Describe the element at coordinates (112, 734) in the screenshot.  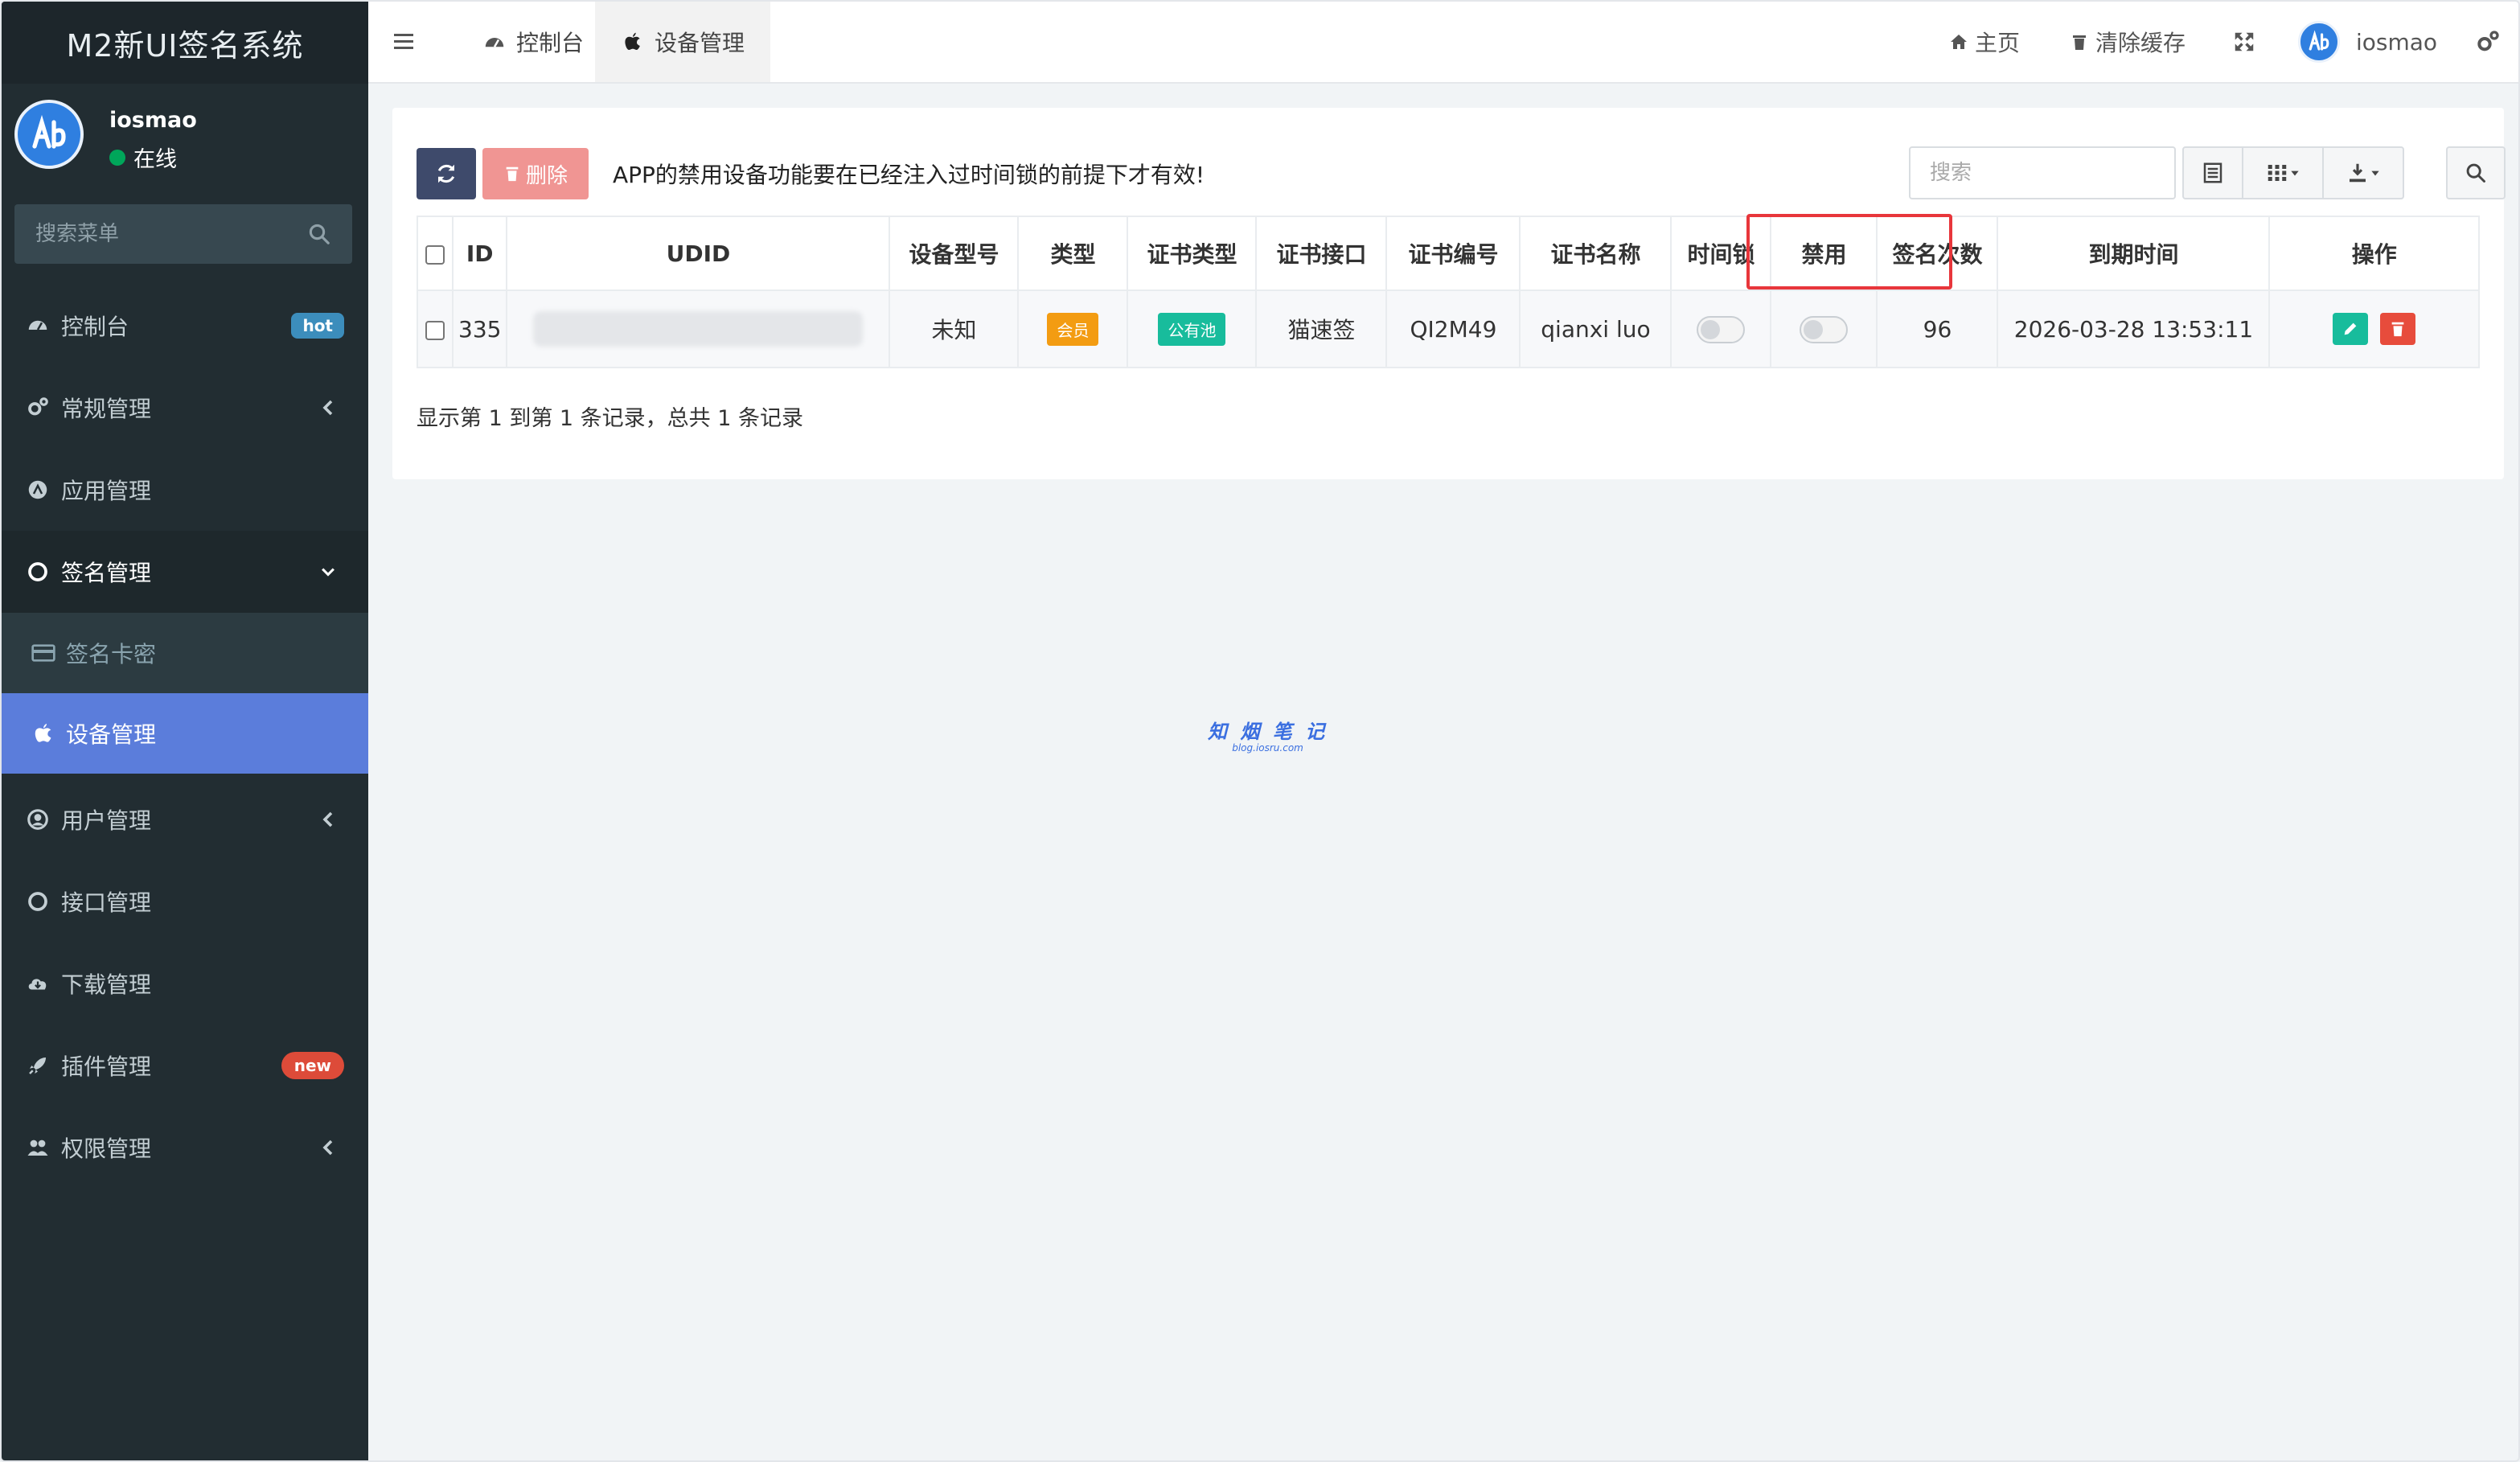
I see `sidebar-item-label: 设备管理` at that location.